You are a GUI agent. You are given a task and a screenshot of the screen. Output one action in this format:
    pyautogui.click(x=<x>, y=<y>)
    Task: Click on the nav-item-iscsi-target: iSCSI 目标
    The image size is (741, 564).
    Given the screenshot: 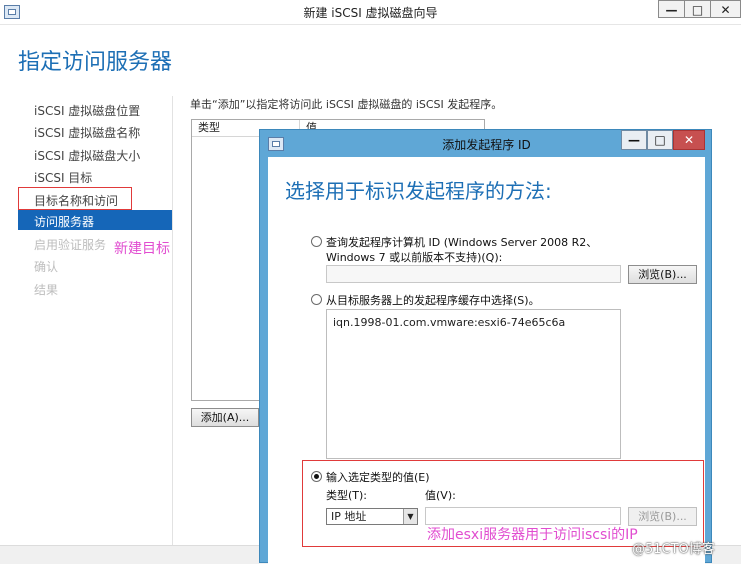 What is the action you would take?
    pyautogui.click(x=63, y=177)
    